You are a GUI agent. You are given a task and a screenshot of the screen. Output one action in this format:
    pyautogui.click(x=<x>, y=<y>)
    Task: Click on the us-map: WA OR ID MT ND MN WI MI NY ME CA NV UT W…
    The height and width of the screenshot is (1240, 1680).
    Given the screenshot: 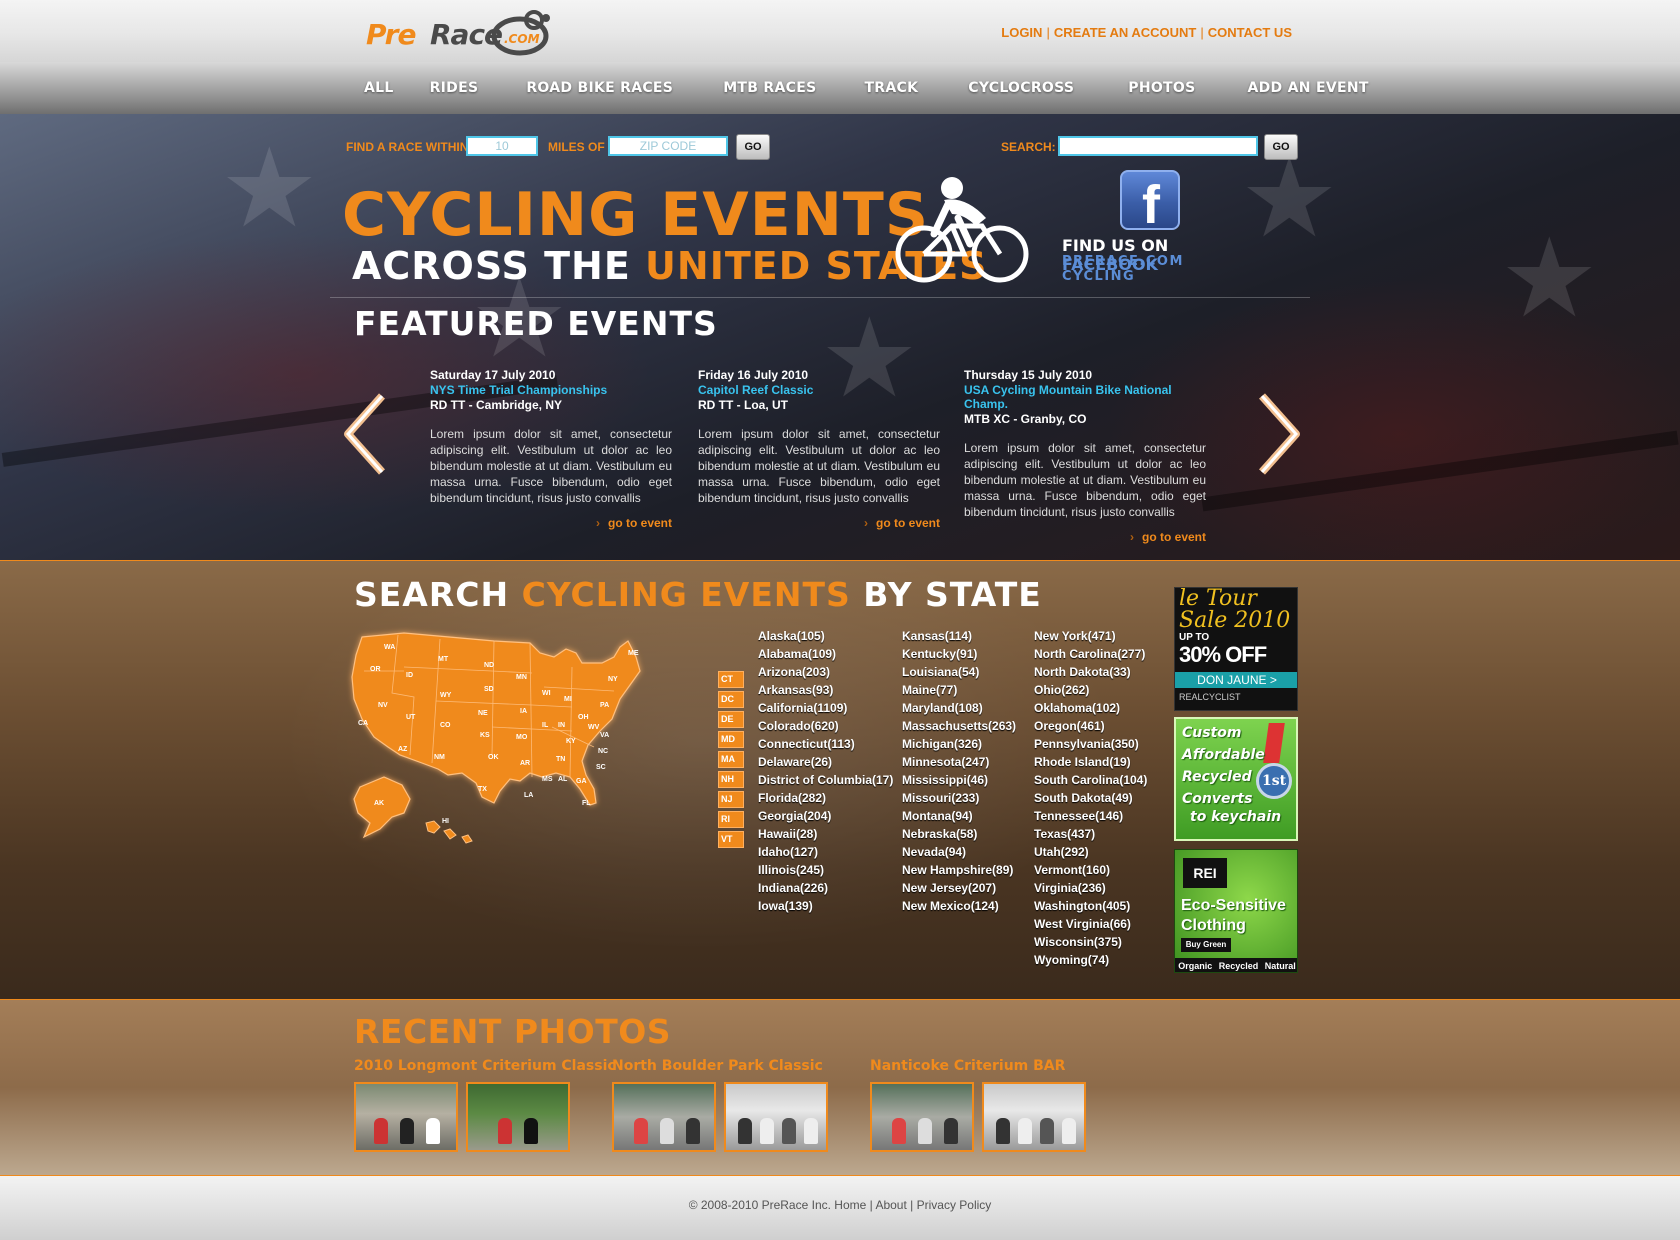 What is the action you would take?
    pyautogui.click(x=509, y=737)
    